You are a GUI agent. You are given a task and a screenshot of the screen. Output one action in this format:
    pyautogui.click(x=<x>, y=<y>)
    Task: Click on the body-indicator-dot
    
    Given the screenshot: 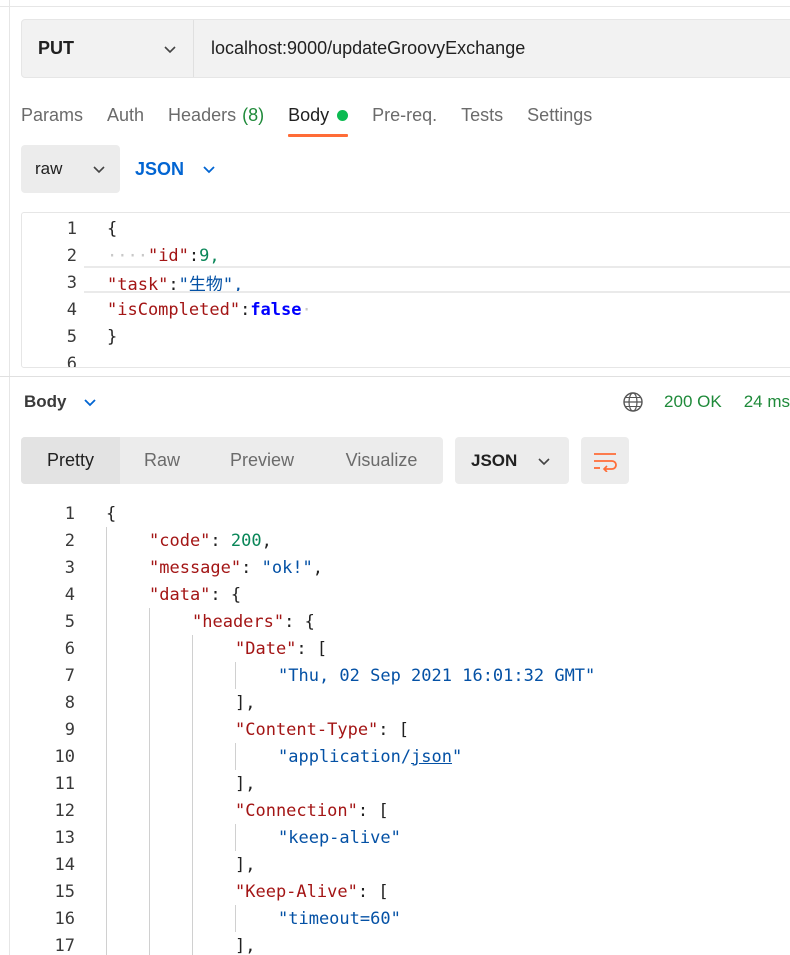 What is the action you would take?
    pyautogui.click(x=343, y=115)
    